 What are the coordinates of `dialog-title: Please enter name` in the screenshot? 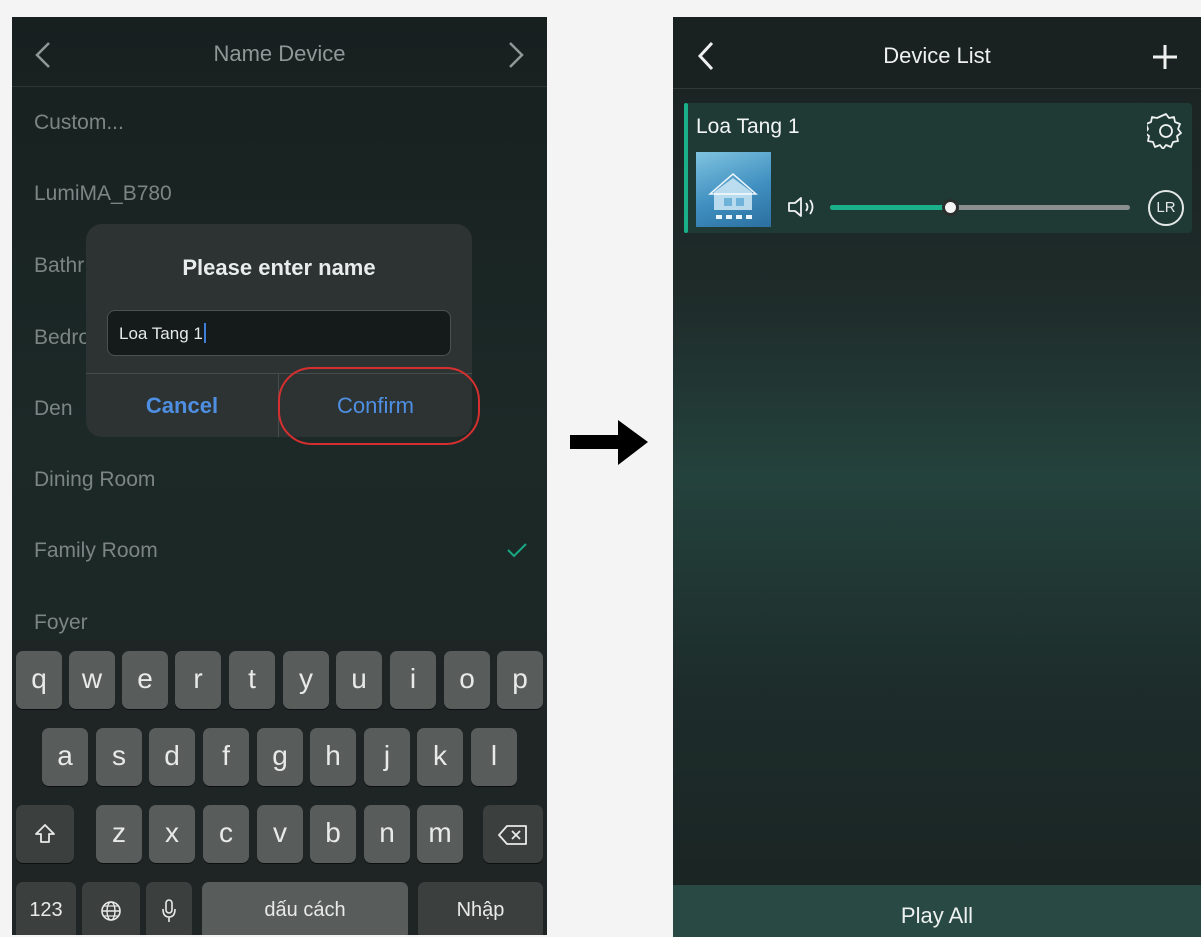 It's located at (279, 267).